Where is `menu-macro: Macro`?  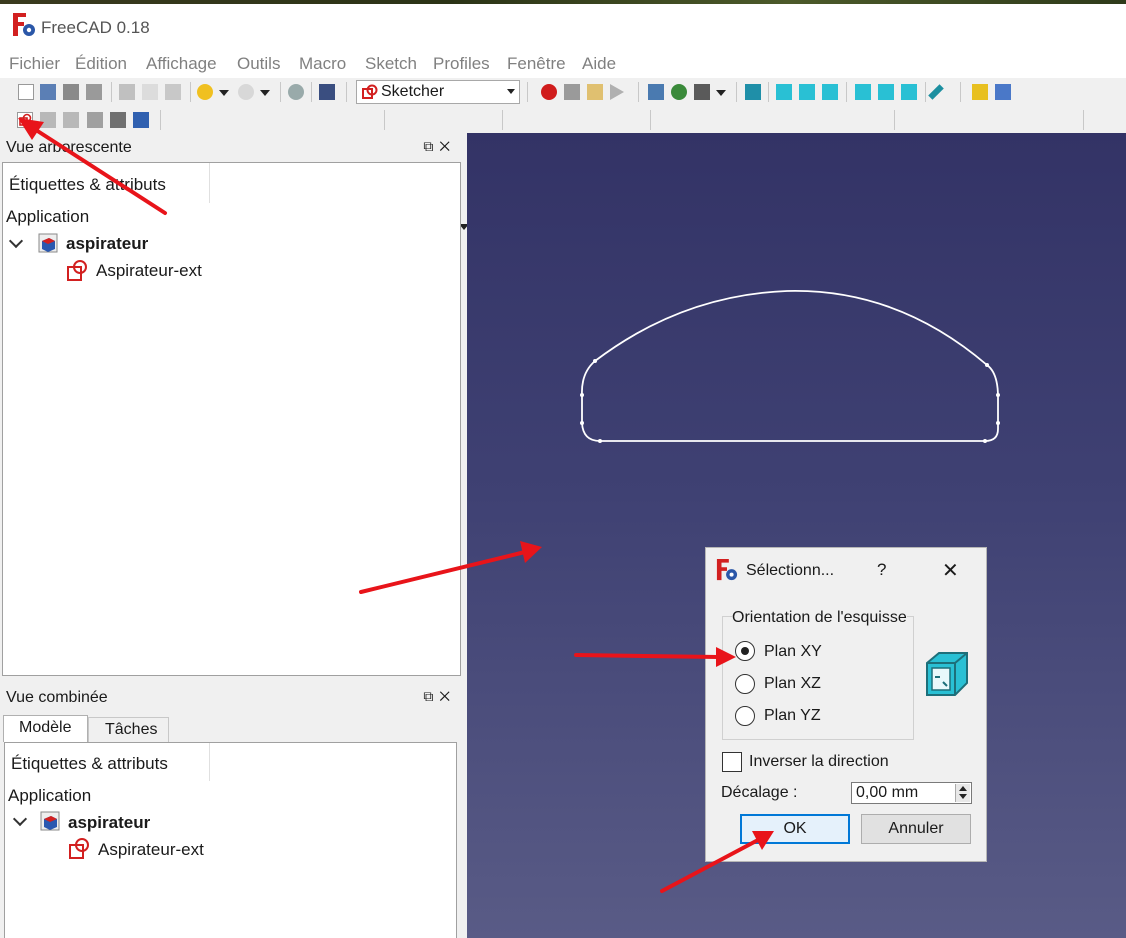
menu-macro: Macro is located at coordinates (322, 64).